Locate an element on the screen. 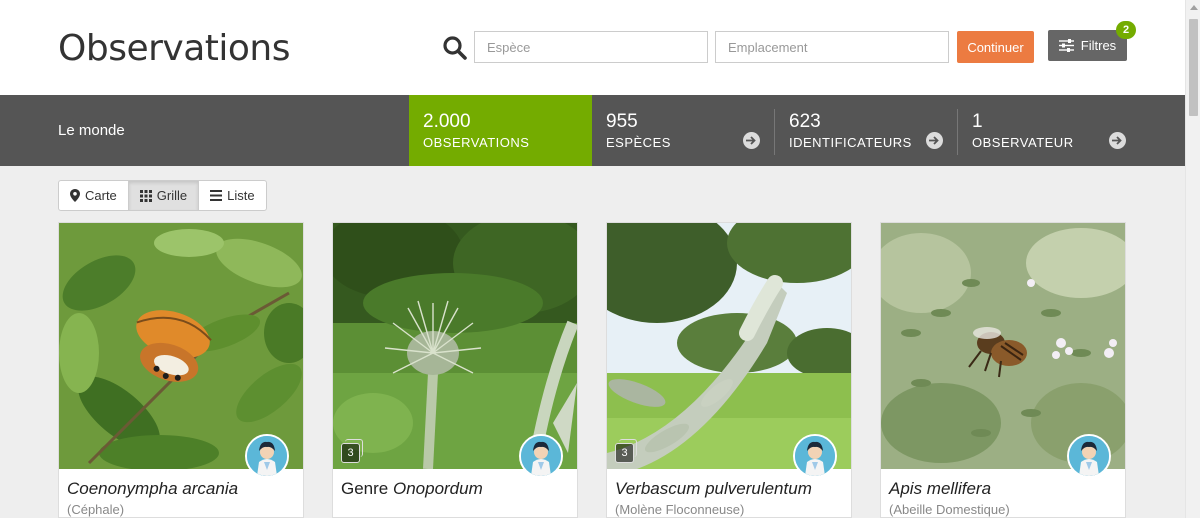 The height and width of the screenshot is (518, 1200). taxon-name: Verbascum pulverulentum is located at coordinates (713, 489).